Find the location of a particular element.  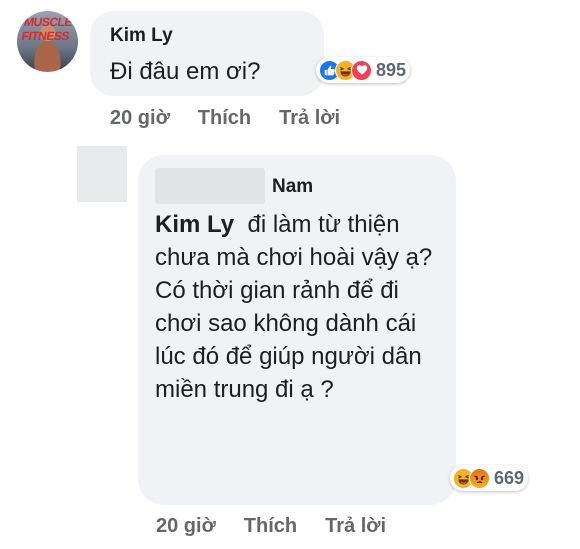

mention-tag: Kim Ly is located at coordinates (194, 224).